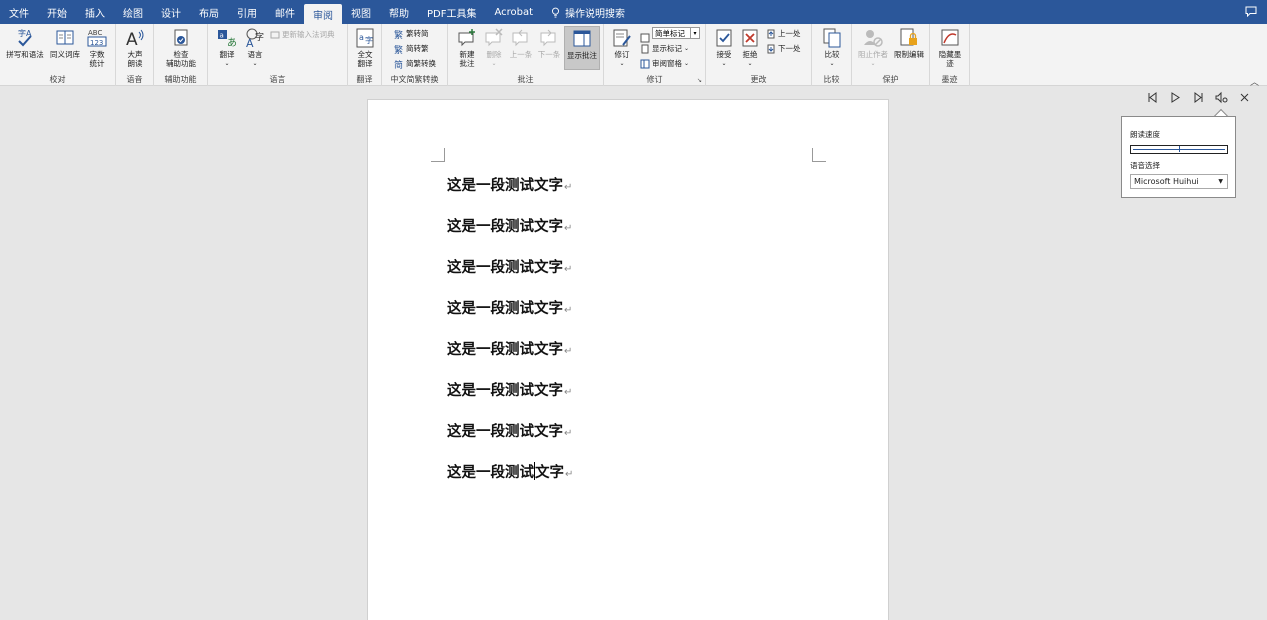 Image resolution: width=1267 pixels, height=620 pixels. I want to click on close-read-aloud-button, so click(1244, 97).